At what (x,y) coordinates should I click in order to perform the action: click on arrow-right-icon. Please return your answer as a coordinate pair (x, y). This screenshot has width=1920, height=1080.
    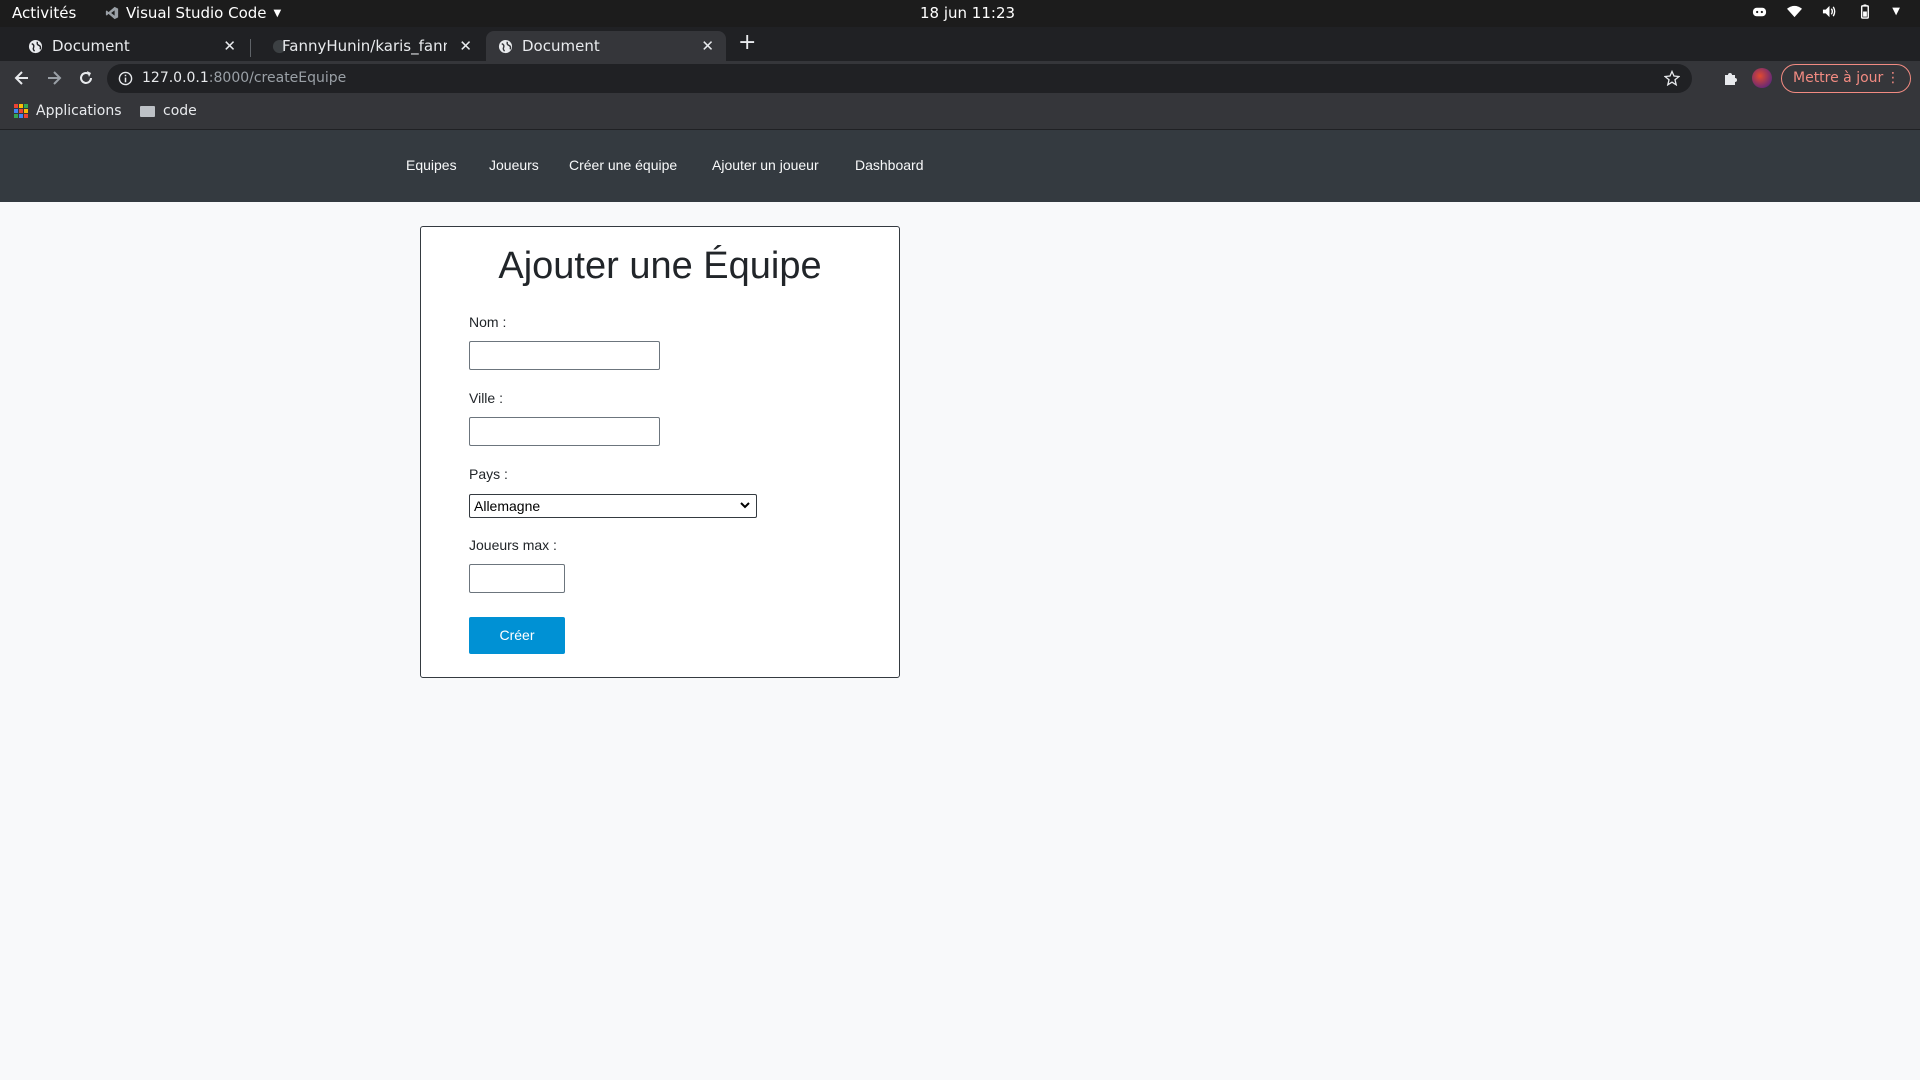
    Looking at the image, I should click on (55, 78).